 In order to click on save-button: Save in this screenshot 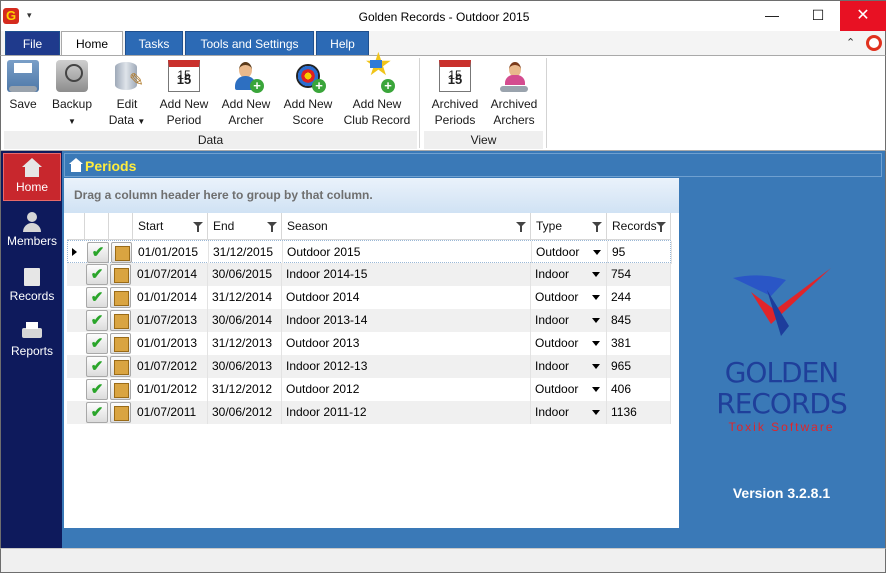, I will do `click(23, 96)`.